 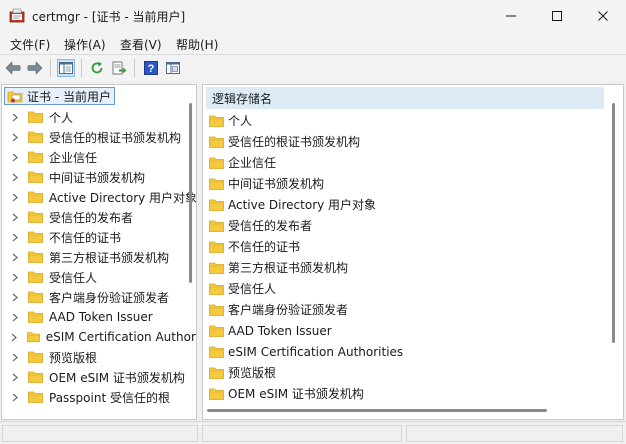 What do you see at coordinates (266, 183) in the screenshot?
I see `list-item: 中间证书颁发机构` at bounding box center [266, 183].